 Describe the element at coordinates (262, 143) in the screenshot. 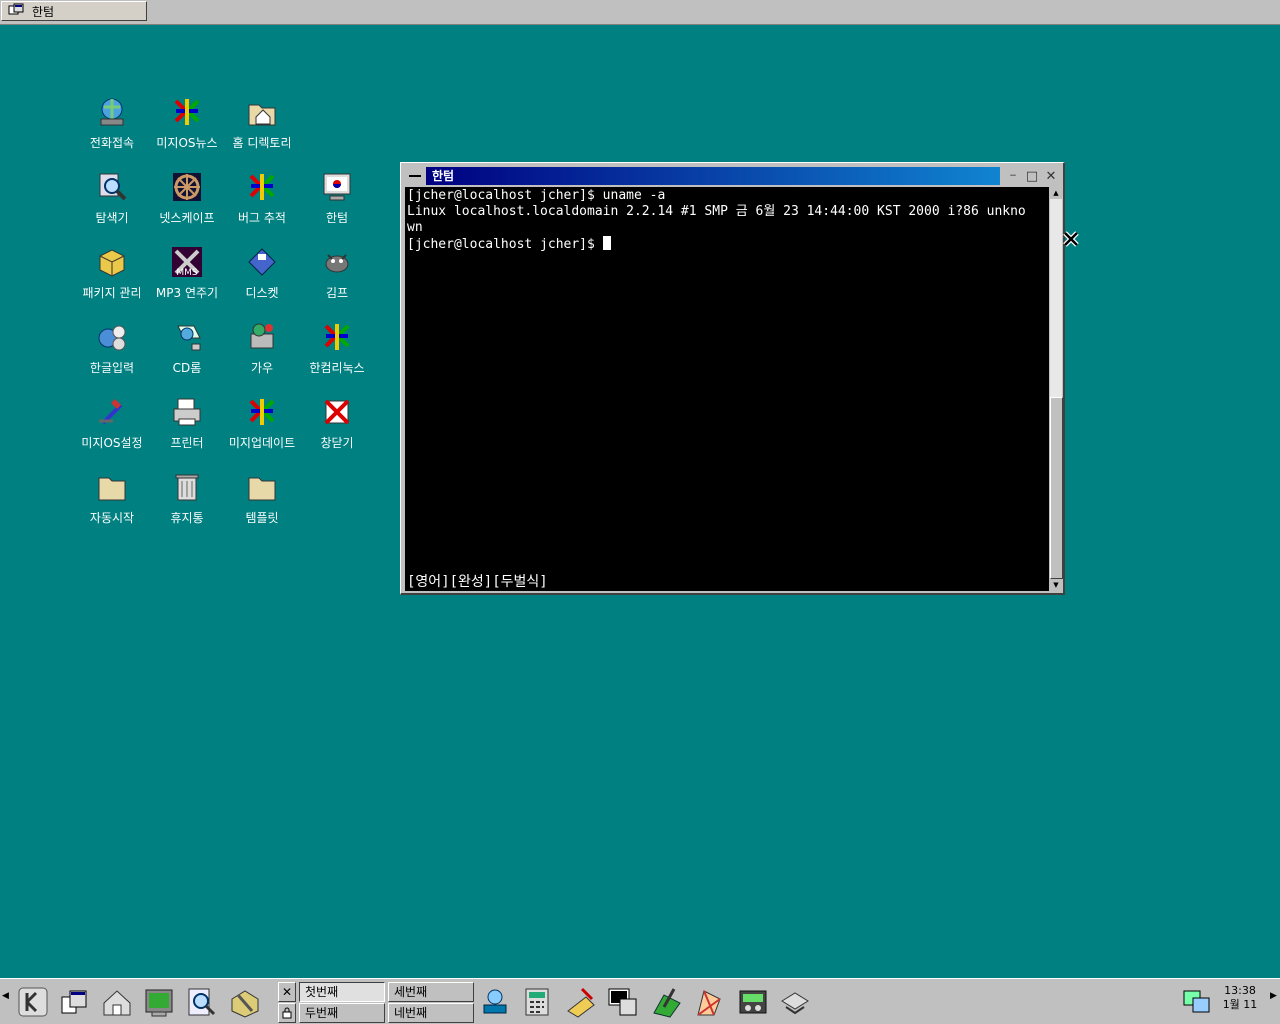

I see `desktop-icon-label: 홈 디렉토리` at that location.